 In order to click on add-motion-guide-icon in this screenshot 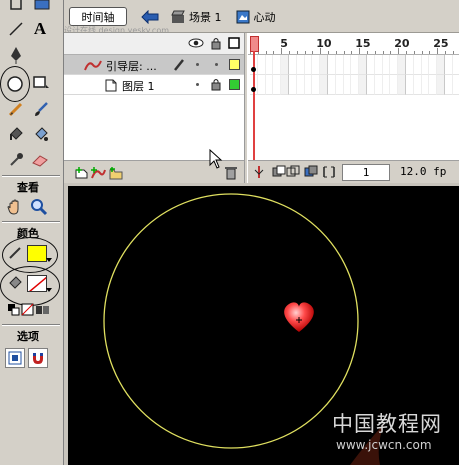, I will do `click(98, 173)`.